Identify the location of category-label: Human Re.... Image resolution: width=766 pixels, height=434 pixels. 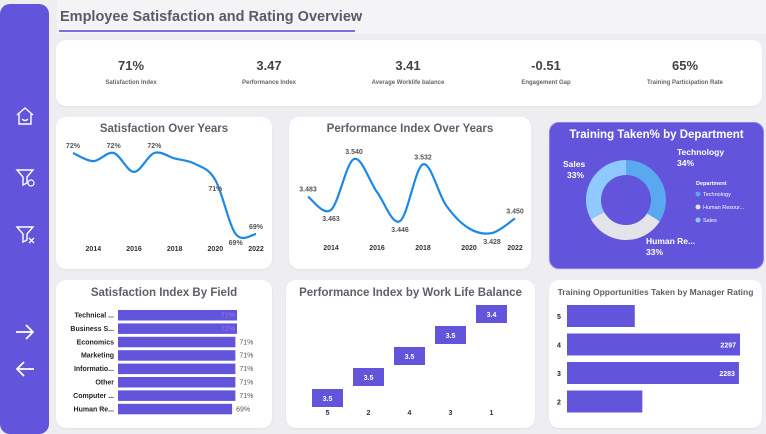
(94, 409).